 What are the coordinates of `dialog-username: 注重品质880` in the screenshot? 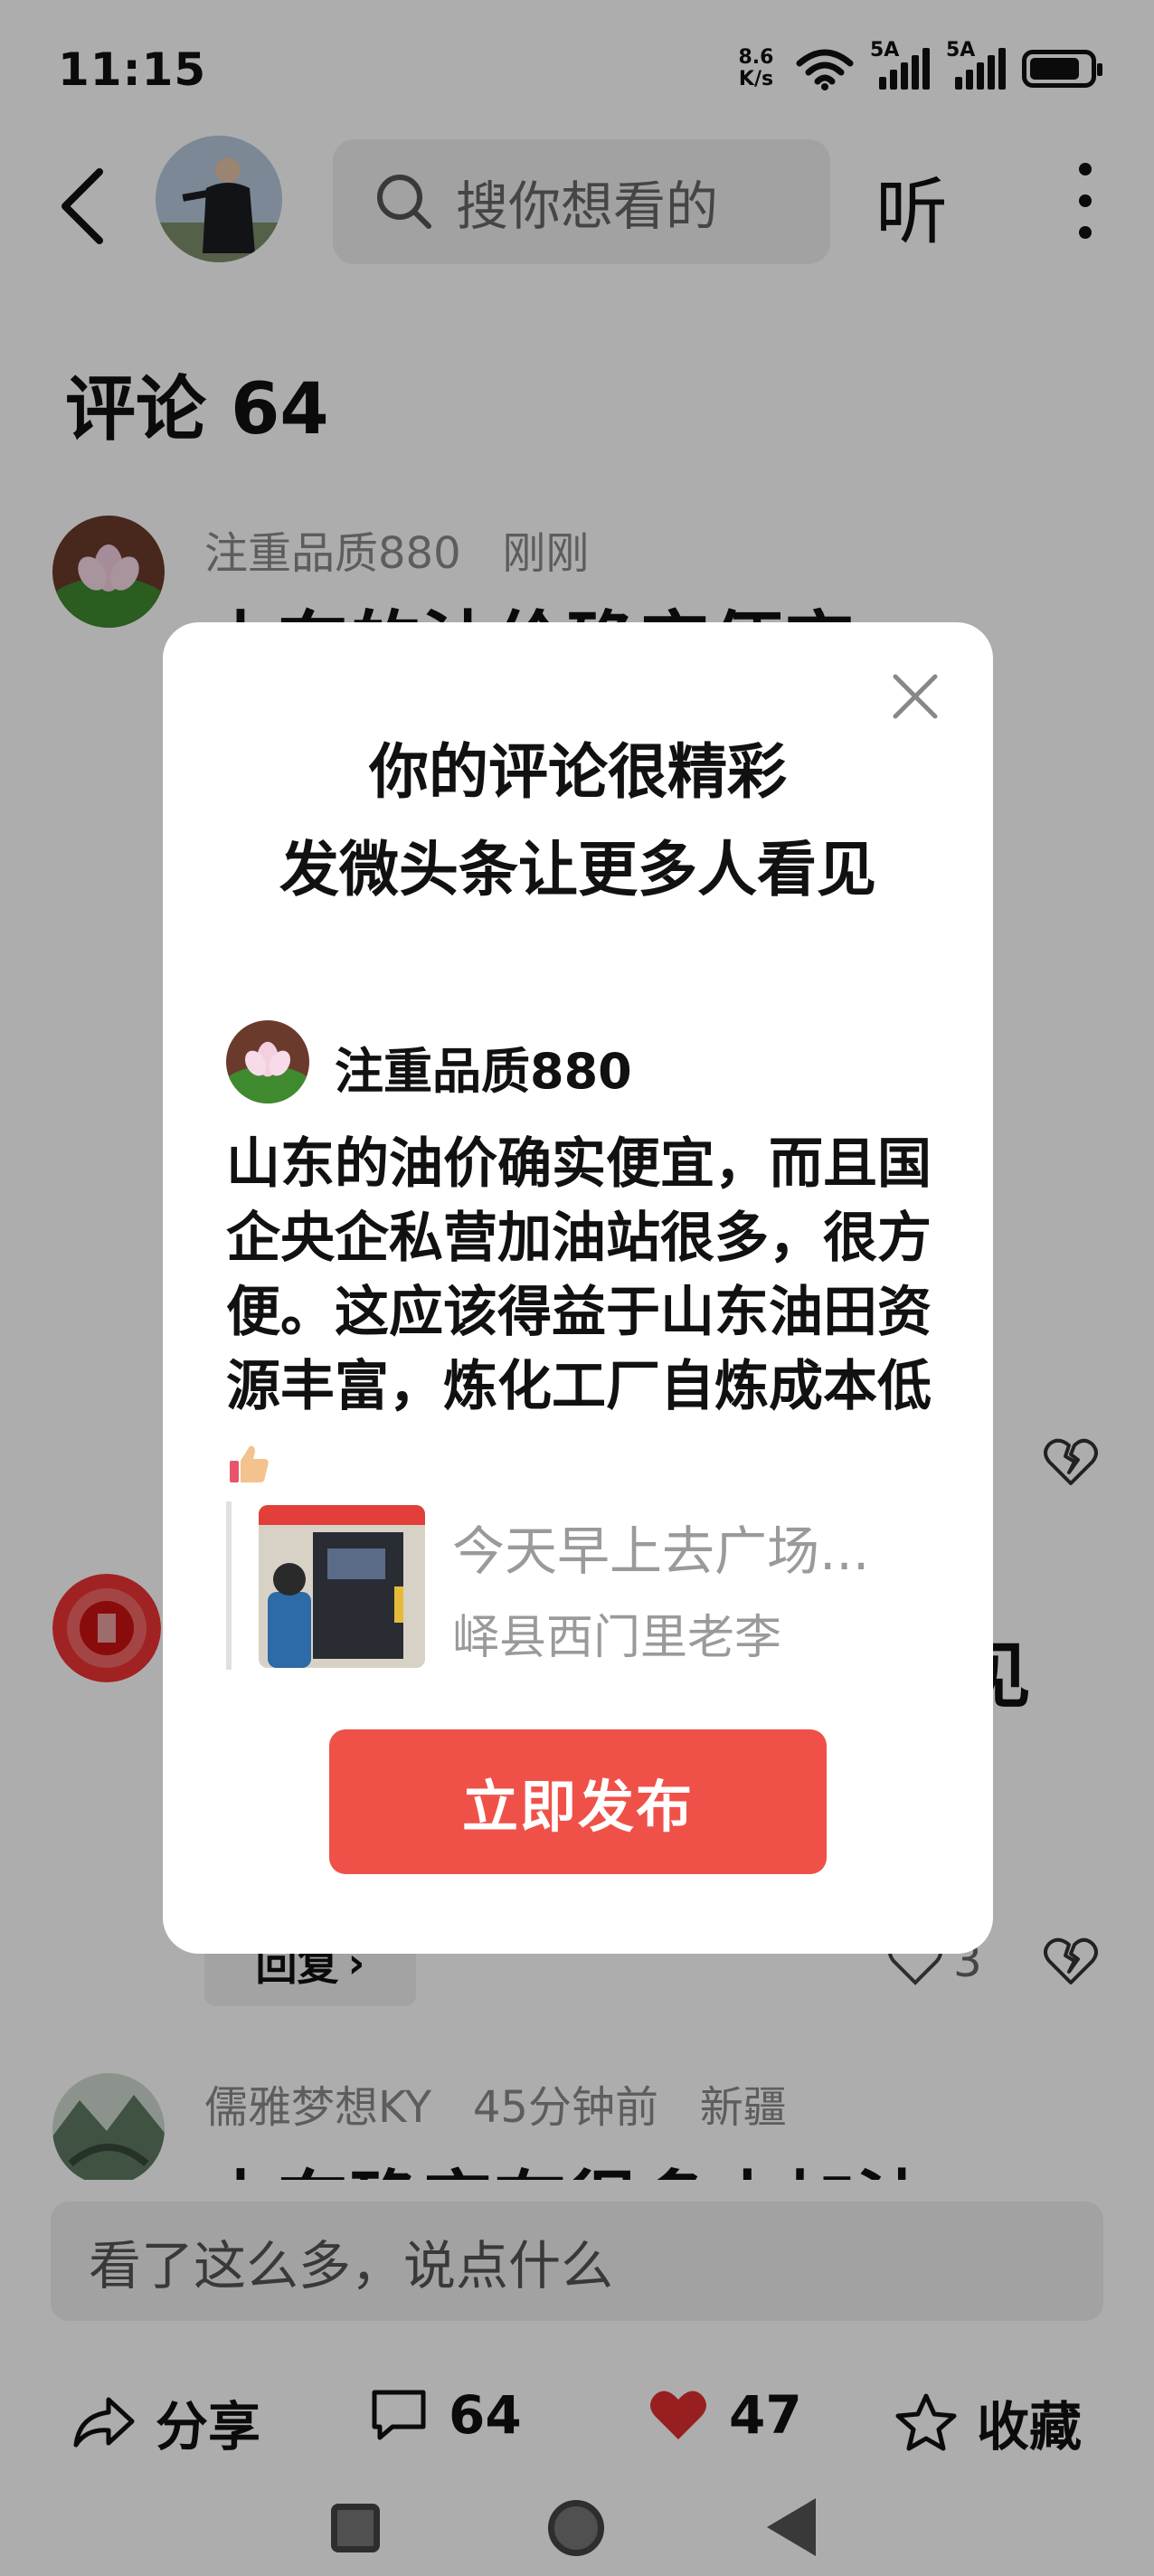 It's located at (483, 1071).